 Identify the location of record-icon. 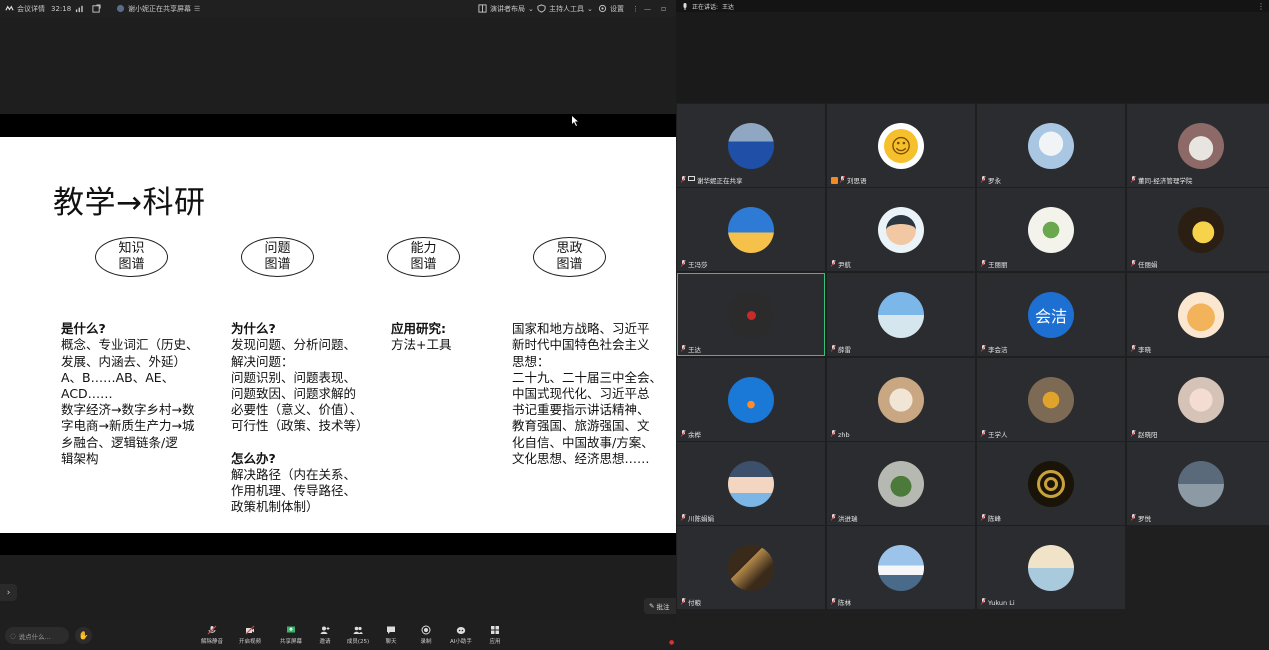
(426, 630).